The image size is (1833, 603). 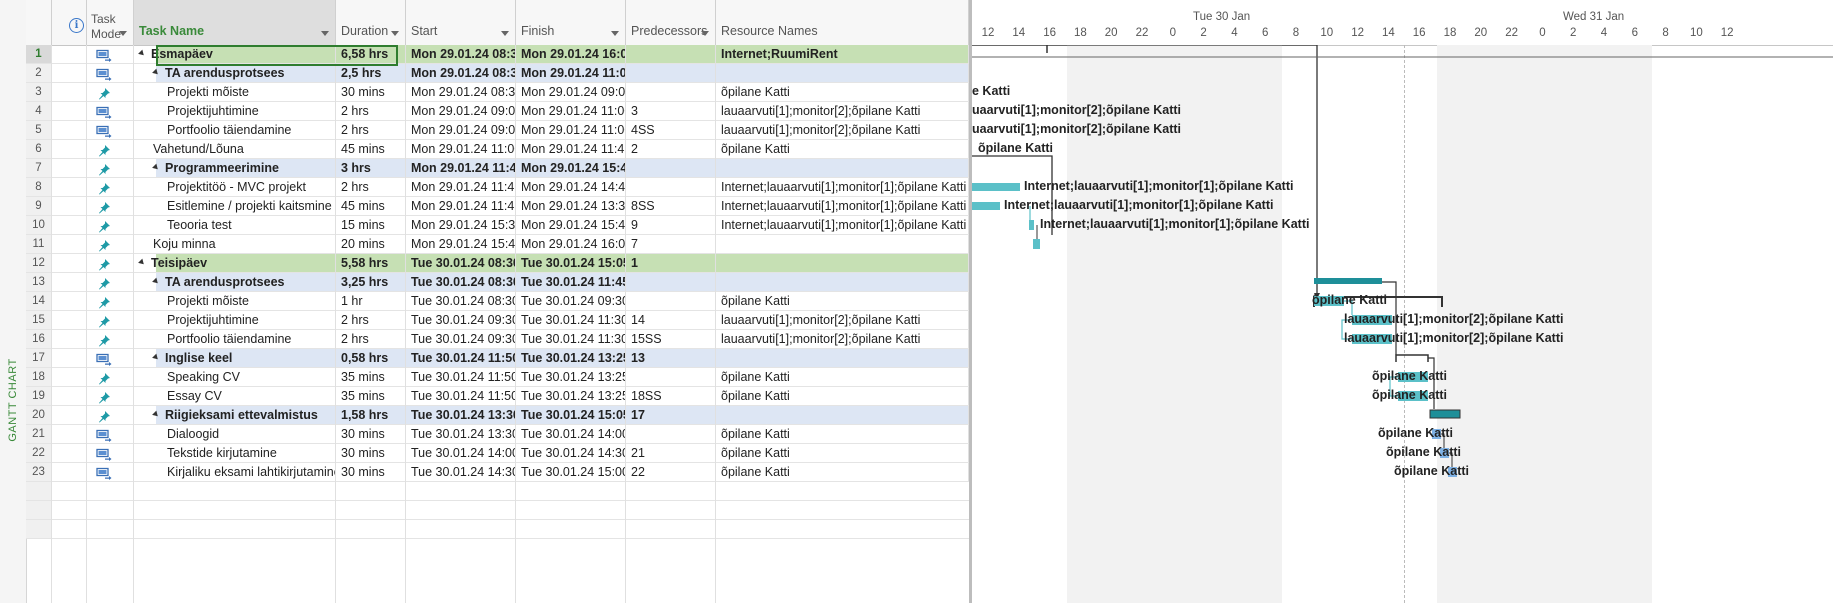 I want to click on start-column-header: Start, so click(x=461, y=22).